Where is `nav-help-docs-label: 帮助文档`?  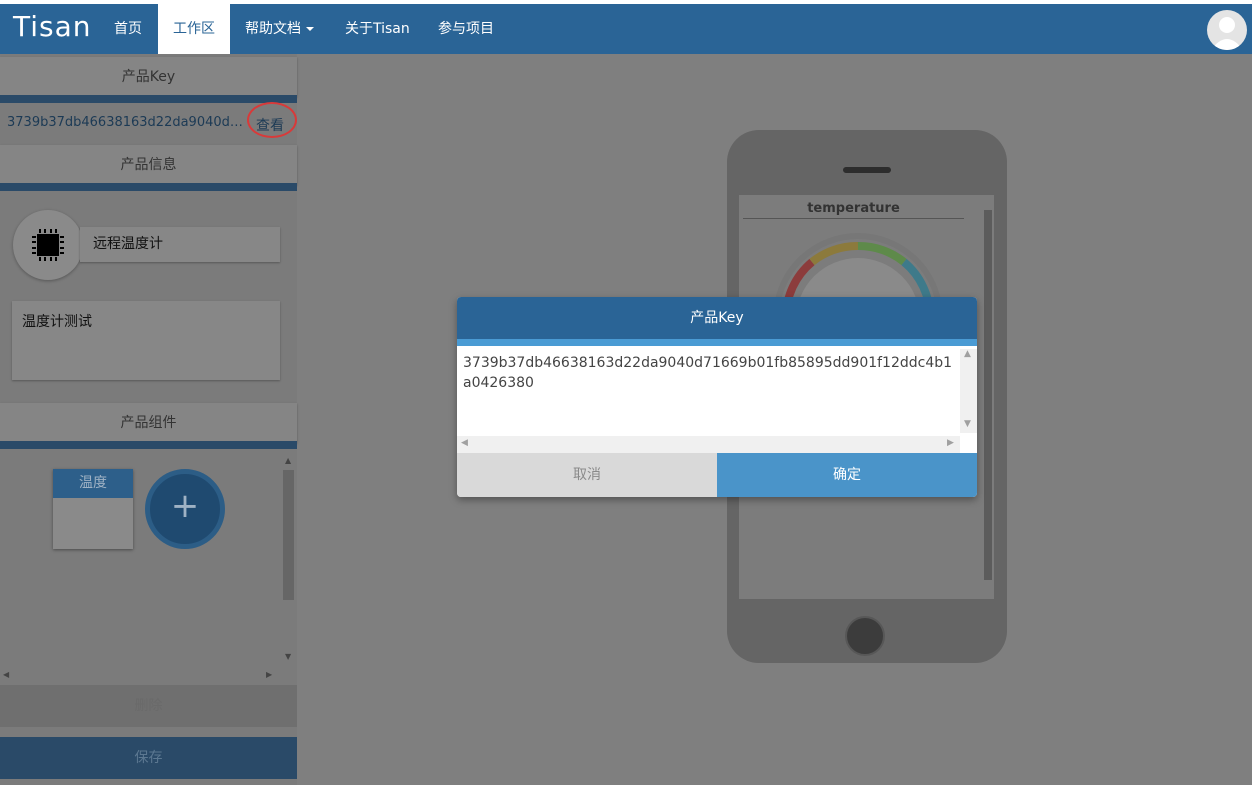 nav-help-docs-label: 帮助文档 is located at coordinates (273, 29).